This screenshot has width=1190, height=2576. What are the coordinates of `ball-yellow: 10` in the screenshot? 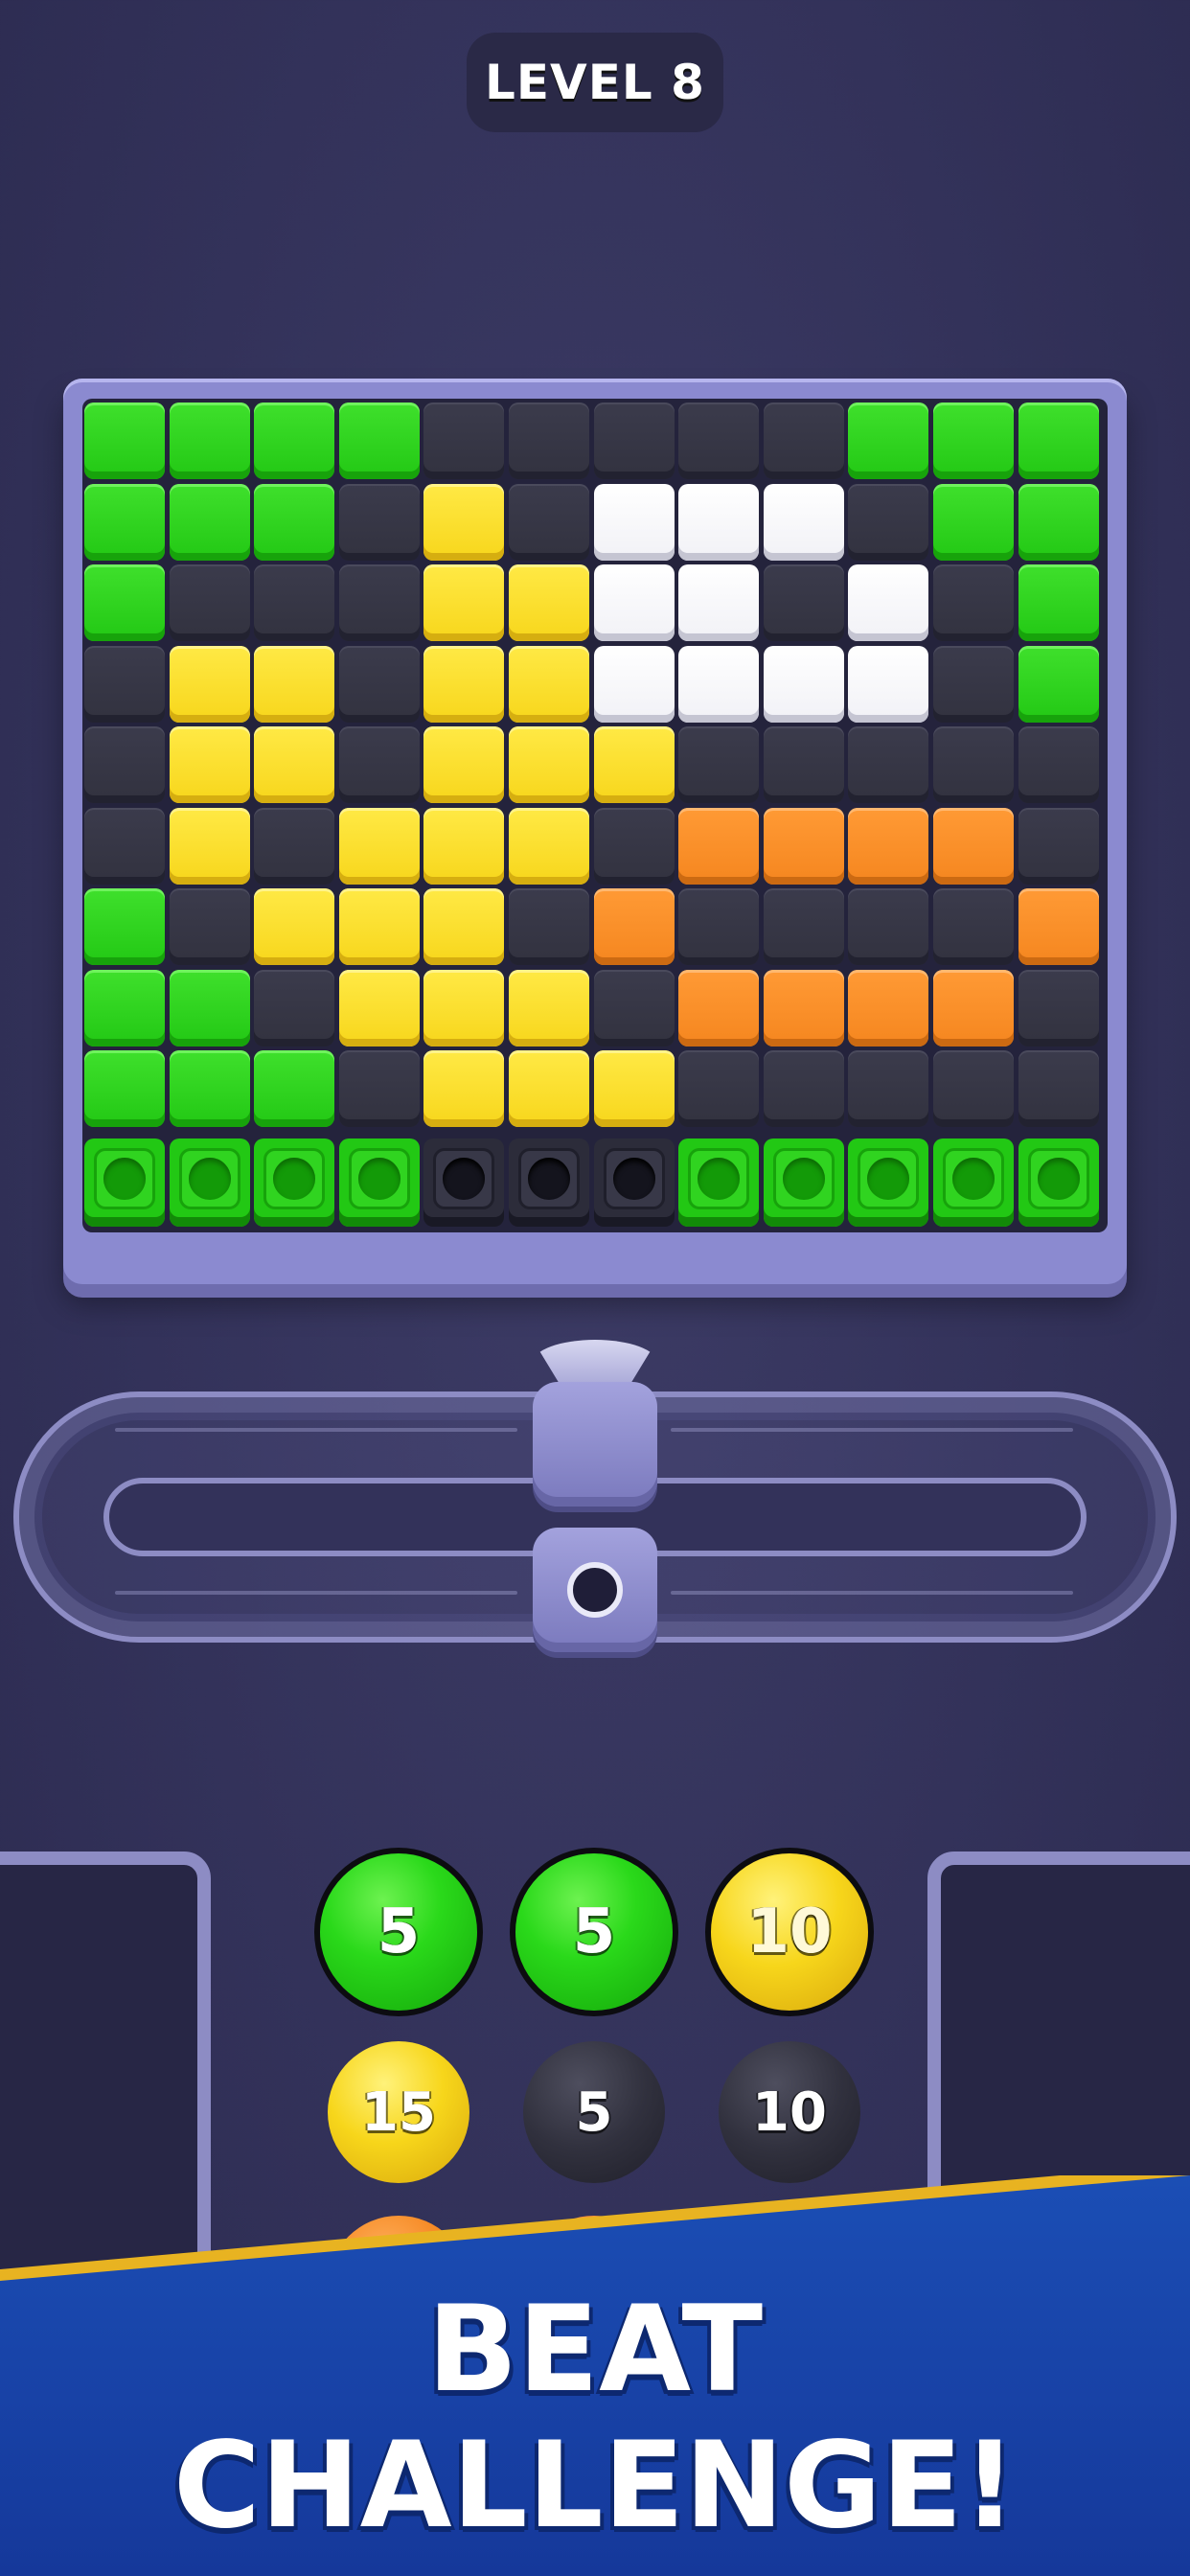 It's located at (790, 1932).